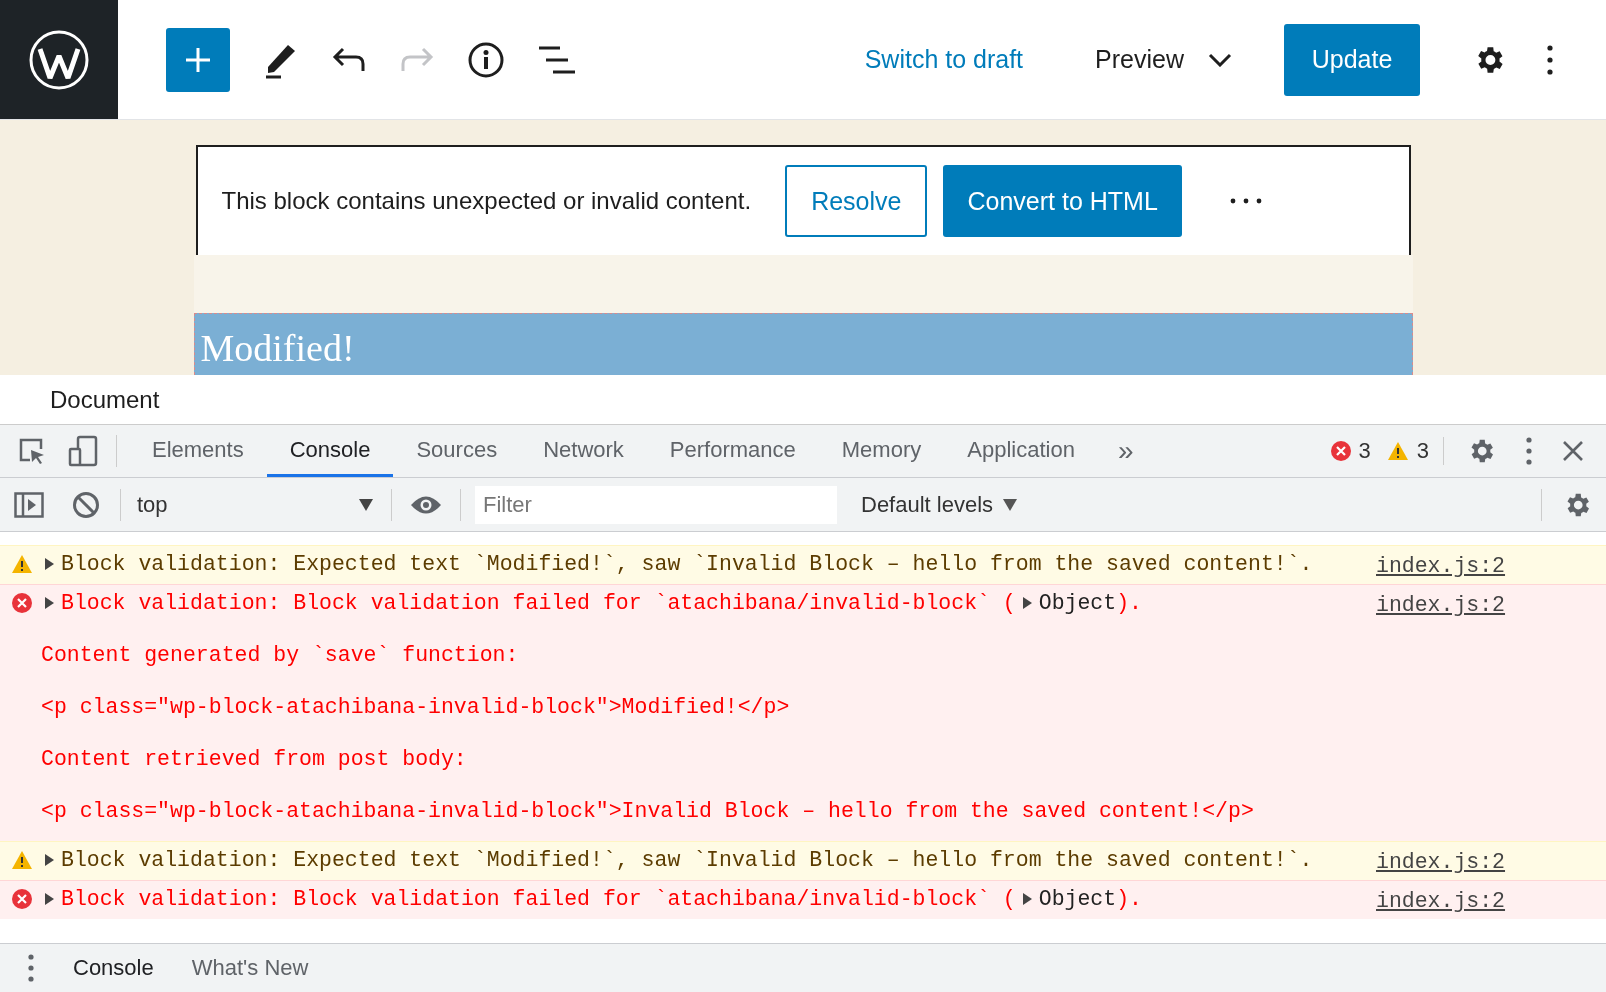 The width and height of the screenshot is (1606, 992). Describe the element at coordinates (1062, 201) in the screenshot. I see `convert-button: Convert to HTML` at that location.